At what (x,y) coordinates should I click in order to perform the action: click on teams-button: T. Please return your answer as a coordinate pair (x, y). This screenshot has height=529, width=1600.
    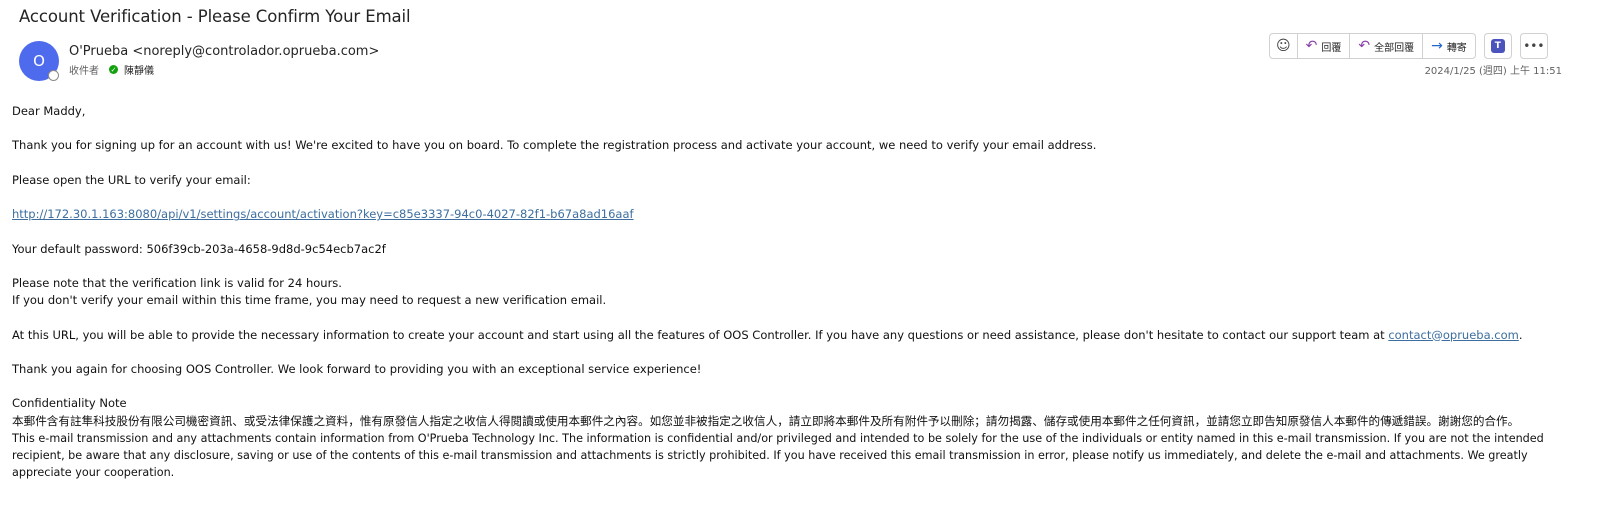
    Looking at the image, I should click on (1497, 46).